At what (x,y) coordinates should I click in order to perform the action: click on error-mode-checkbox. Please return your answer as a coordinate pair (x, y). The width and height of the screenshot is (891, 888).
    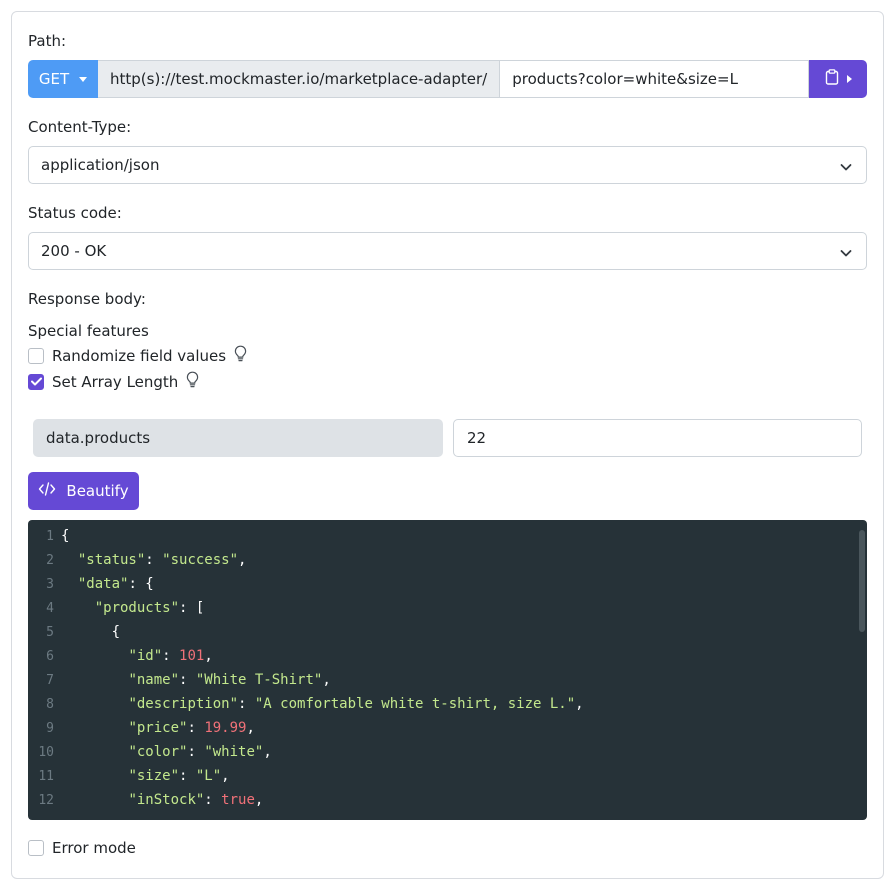
    Looking at the image, I should click on (36, 848).